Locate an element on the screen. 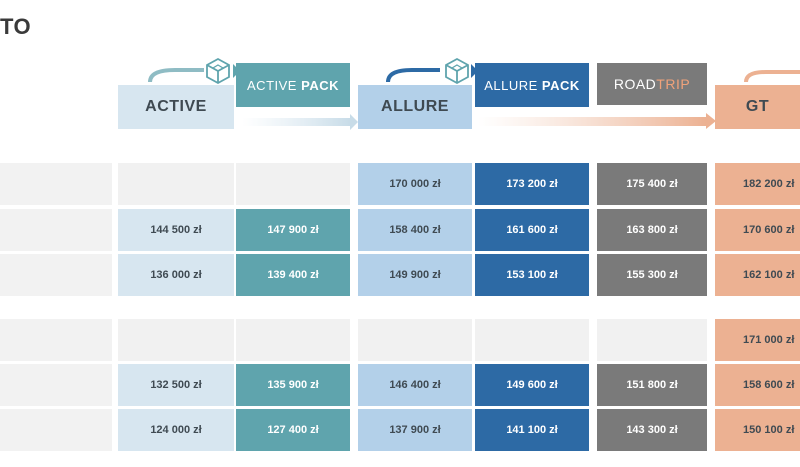 Image resolution: width=800 pixels, height=467 pixels. price-cell-gt: 162 100 zł is located at coordinates (757, 275).